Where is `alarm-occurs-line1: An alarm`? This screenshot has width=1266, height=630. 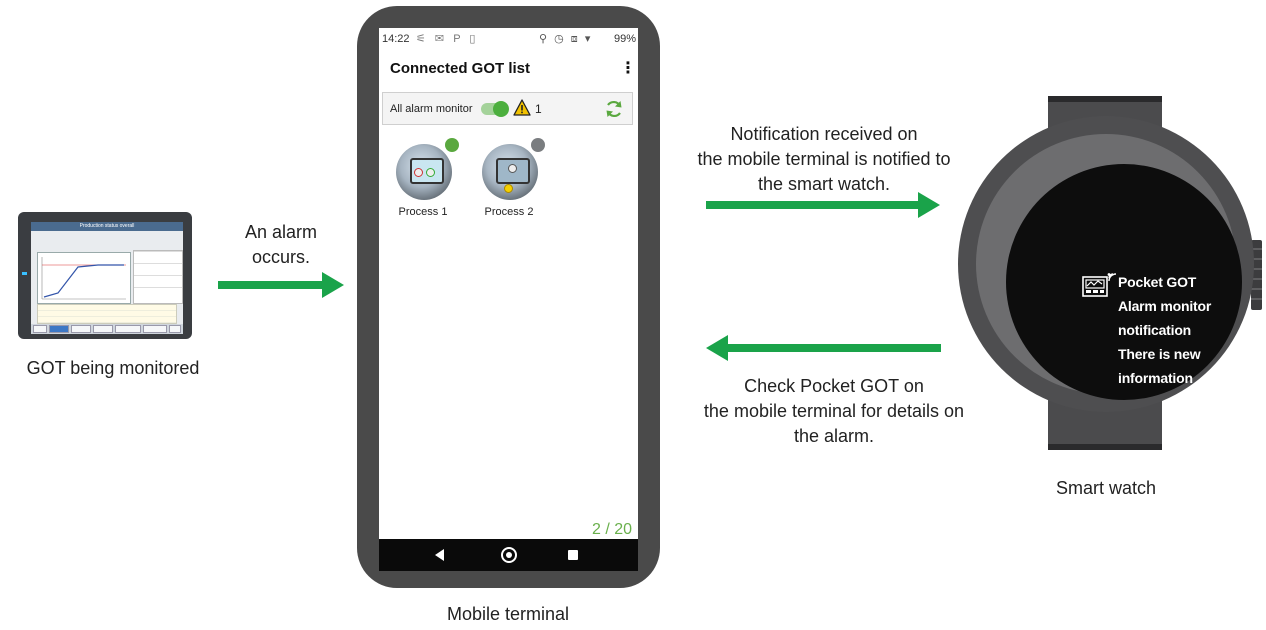
alarm-occurs-line1: An alarm is located at coordinates (281, 232).